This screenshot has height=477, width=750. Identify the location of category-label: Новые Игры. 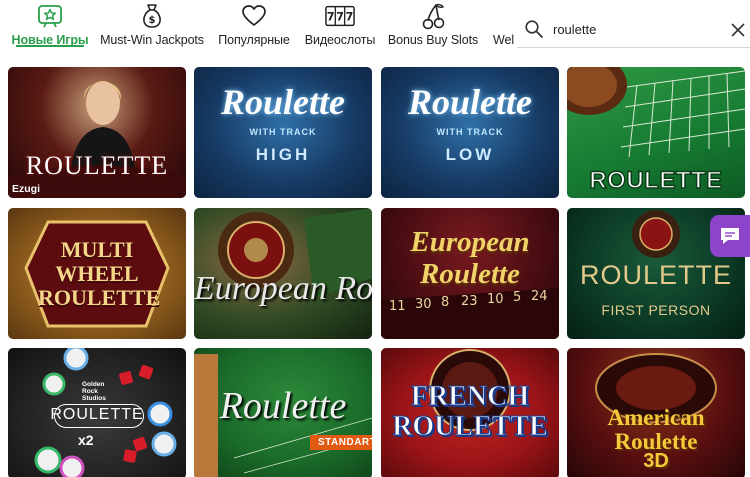
(50, 40).